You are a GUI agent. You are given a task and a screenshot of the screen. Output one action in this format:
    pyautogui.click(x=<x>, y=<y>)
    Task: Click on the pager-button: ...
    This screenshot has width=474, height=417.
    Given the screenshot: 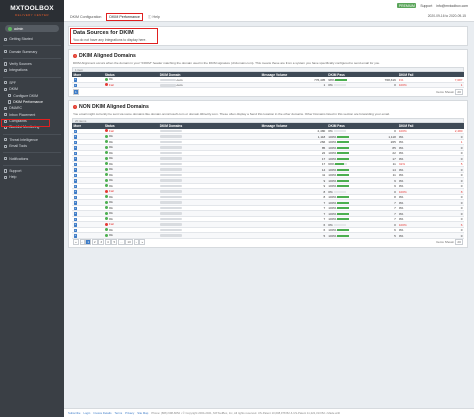 What is the action you would take?
    pyautogui.click(x=121, y=242)
    